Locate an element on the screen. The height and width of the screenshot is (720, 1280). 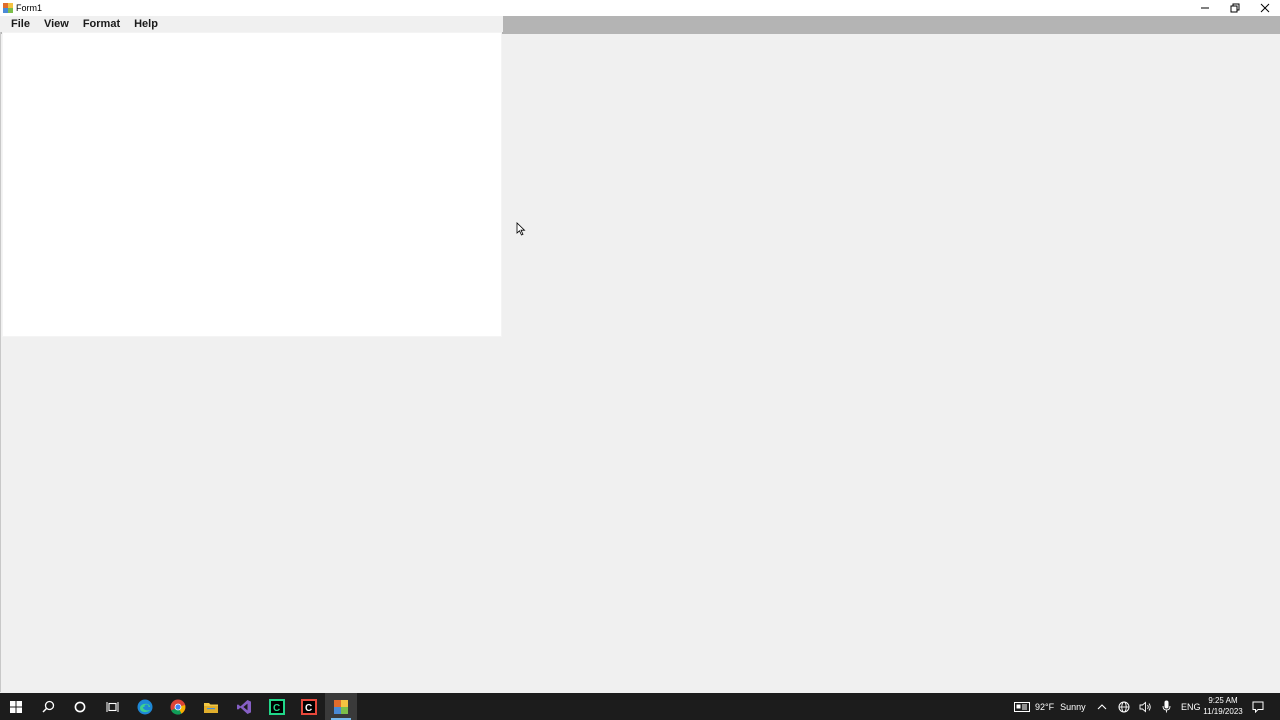
volume-button is located at coordinates (1145, 706).